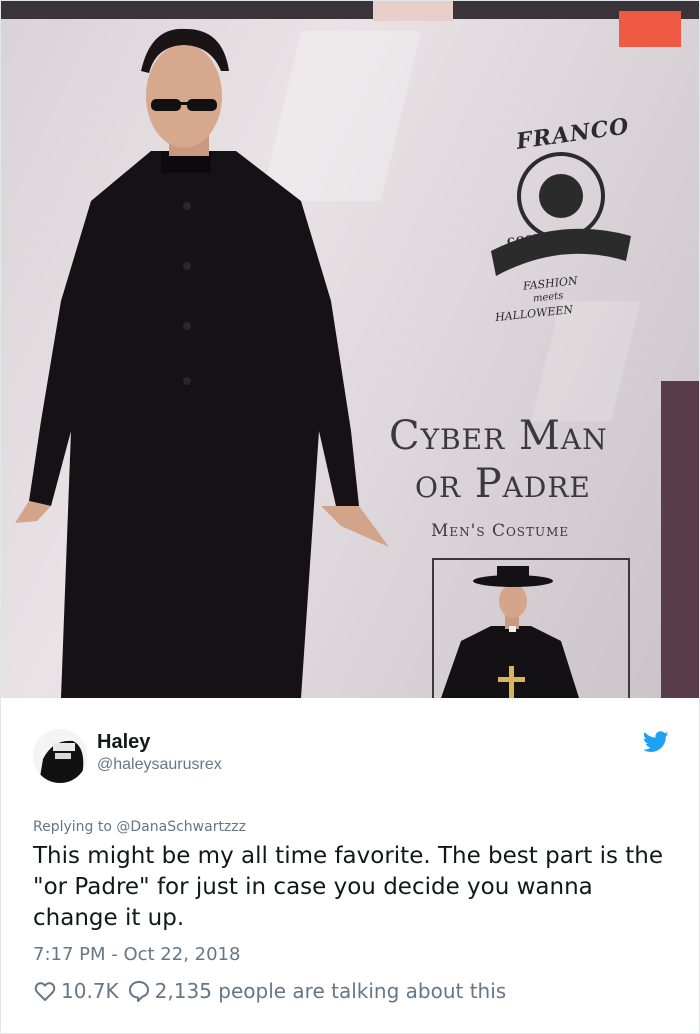 Image resolution: width=700 pixels, height=1034 pixels. What do you see at coordinates (159, 765) in the screenshot?
I see `user-handle: @haleysaurusrex` at bounding box center [159, 765].